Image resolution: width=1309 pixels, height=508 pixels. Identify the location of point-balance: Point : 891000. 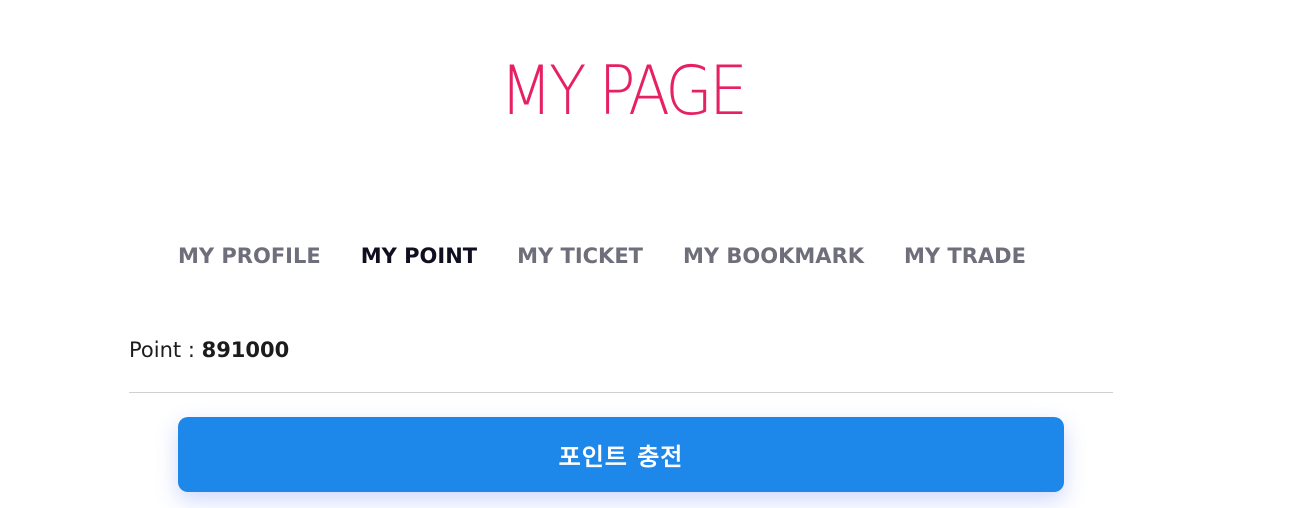
(209, 350).